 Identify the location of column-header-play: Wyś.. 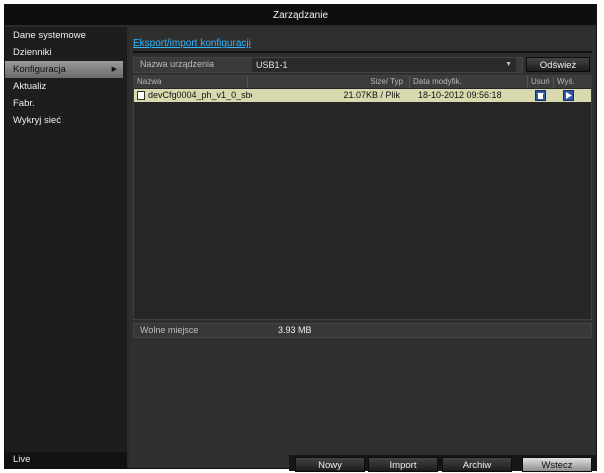
(566, 81).